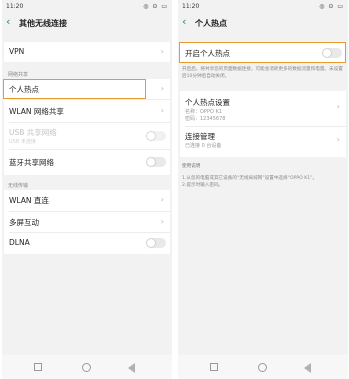  I want to click on wlan-direct-row: WLAN 直连 ›, so click(87, 200).